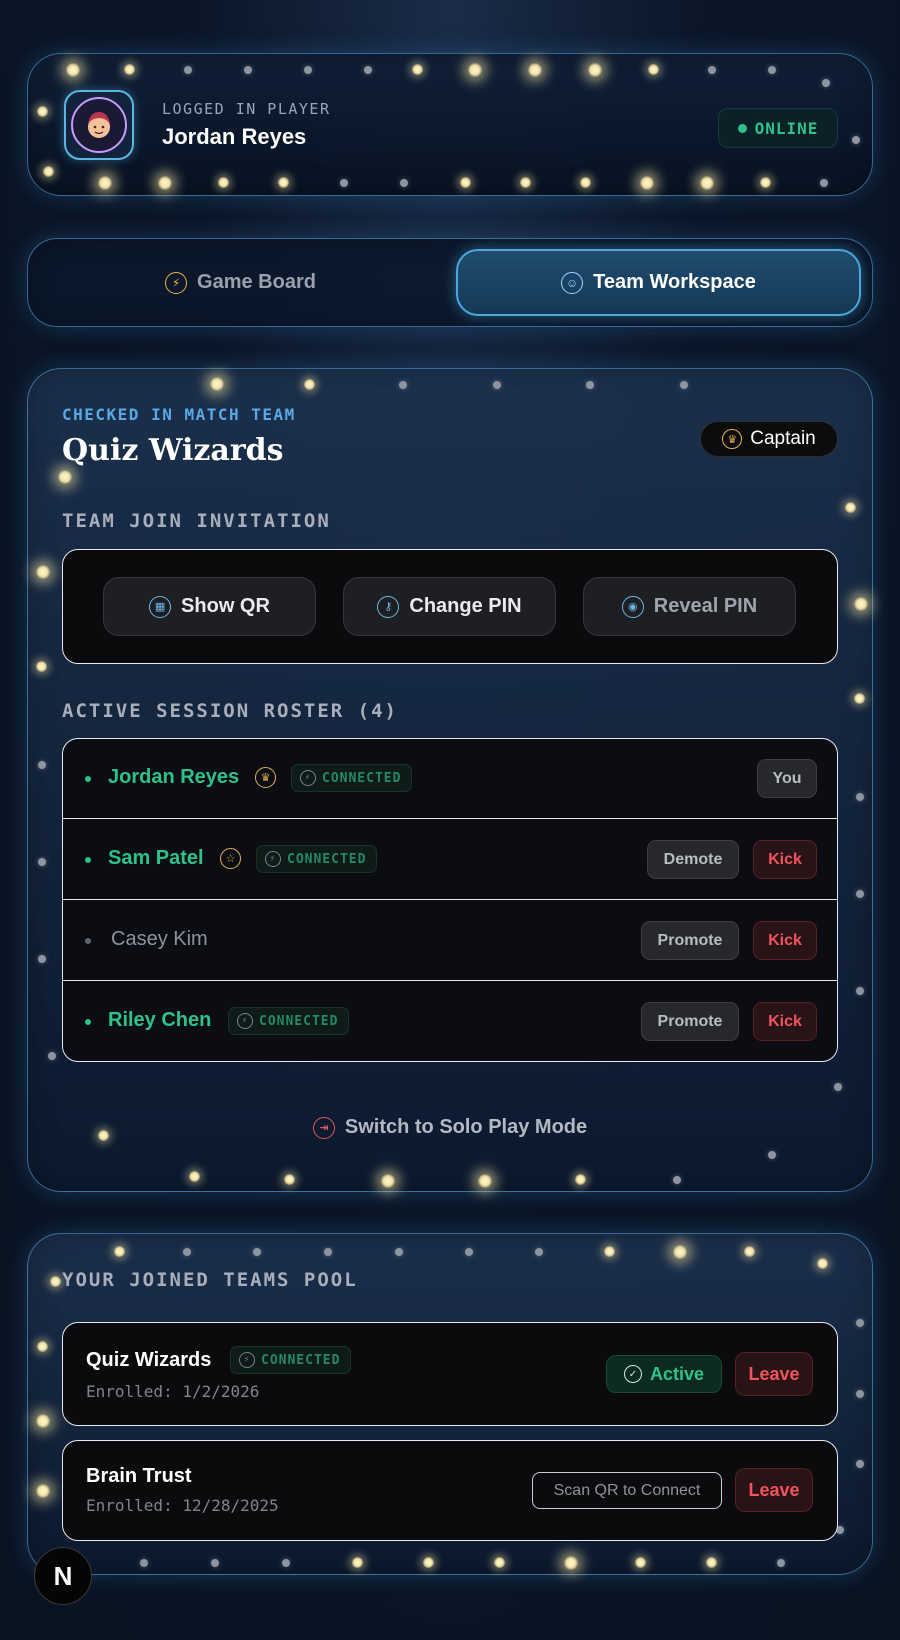 The width and height of the screenshot is (900, 1640). I want to click on star-icon: ☆, so click(230, 858).